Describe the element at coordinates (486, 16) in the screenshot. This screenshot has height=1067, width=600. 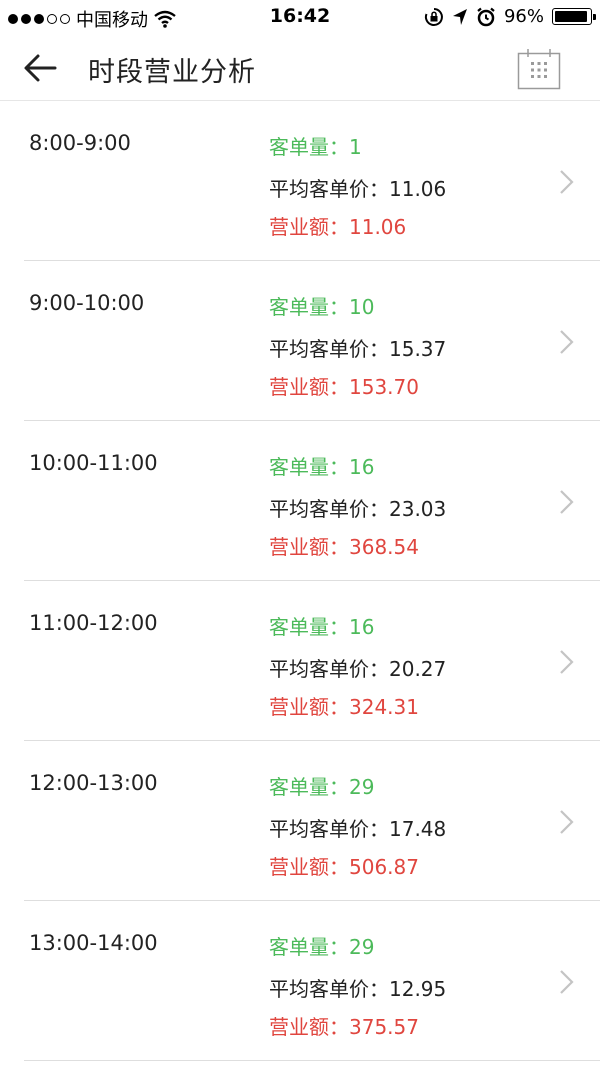
I see `alarm-clock-icon` at that location.